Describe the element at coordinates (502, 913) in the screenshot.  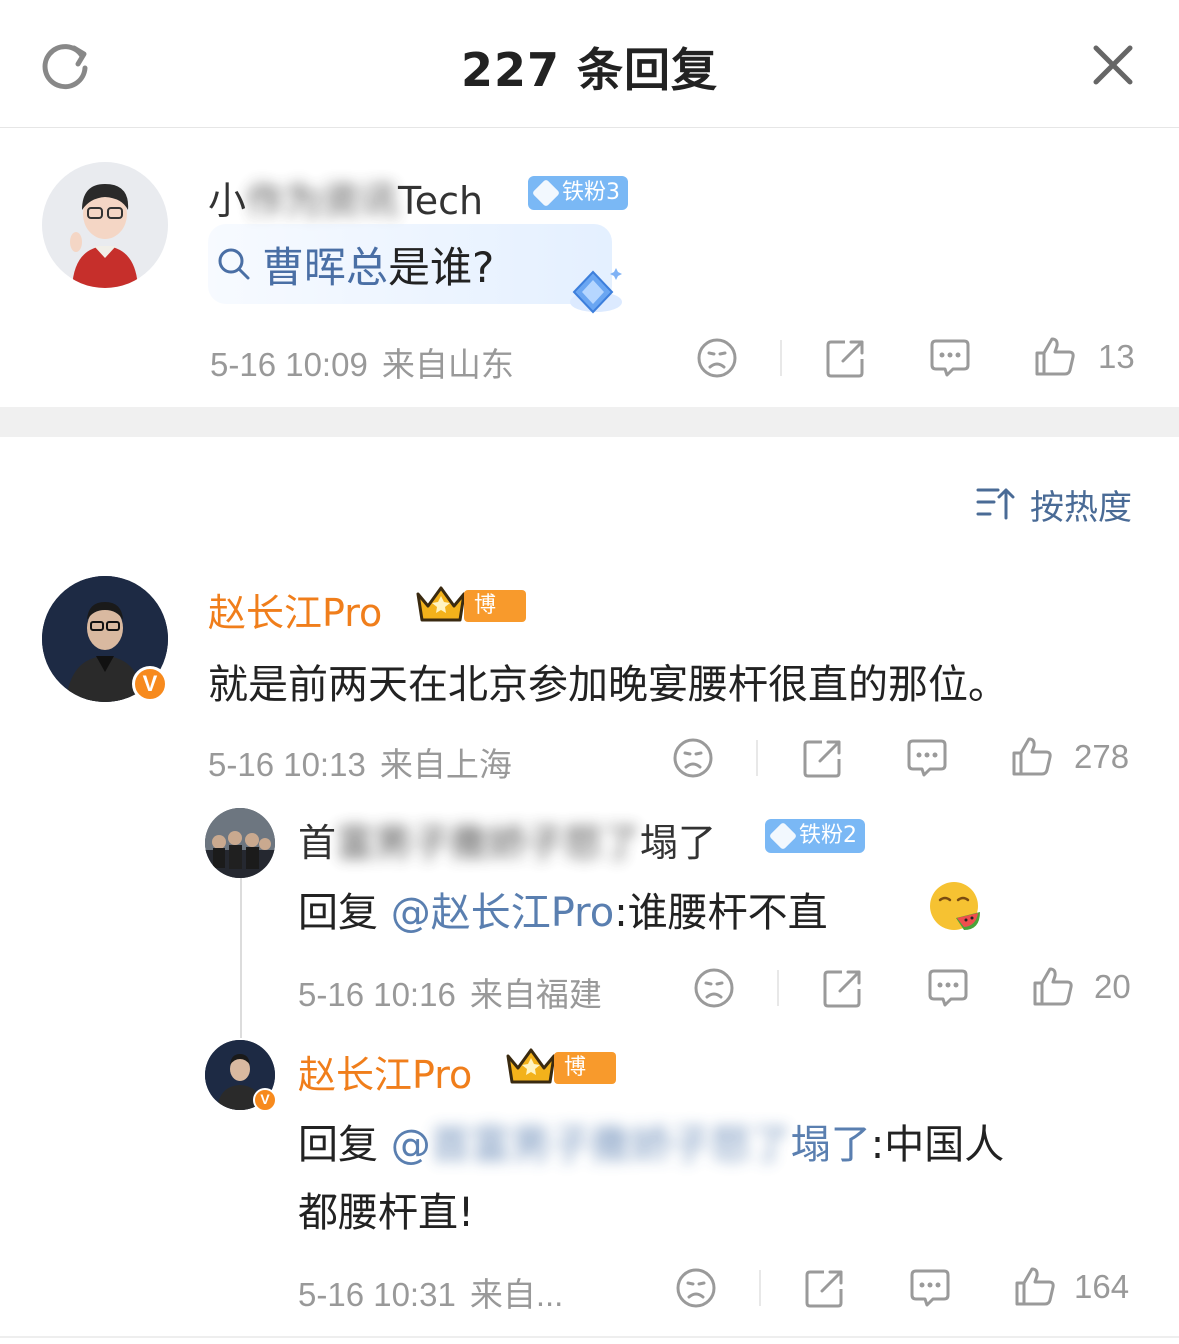
I see `mention-link: @赵长江Pro` at that location.